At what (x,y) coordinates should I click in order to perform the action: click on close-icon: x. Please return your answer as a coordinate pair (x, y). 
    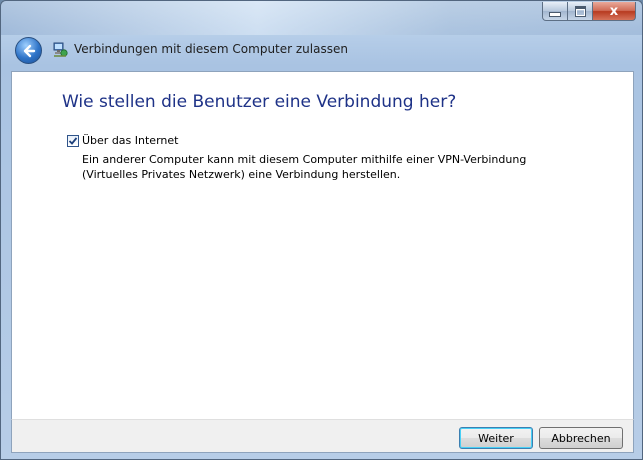
    Looking at the image, I should click on (614, 11).